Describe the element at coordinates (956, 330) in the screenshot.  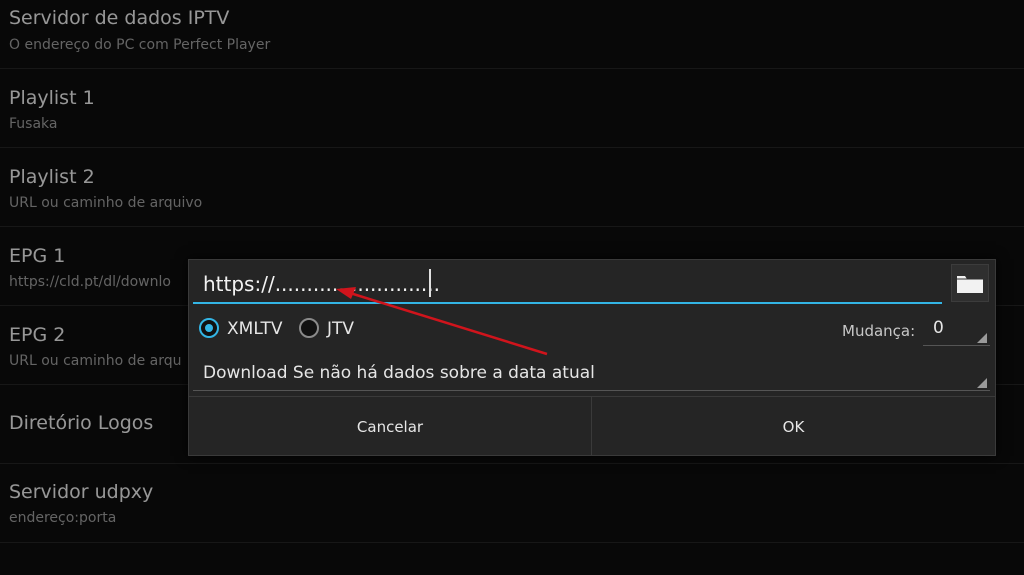
I see `shift-spinner: 0` at that location.